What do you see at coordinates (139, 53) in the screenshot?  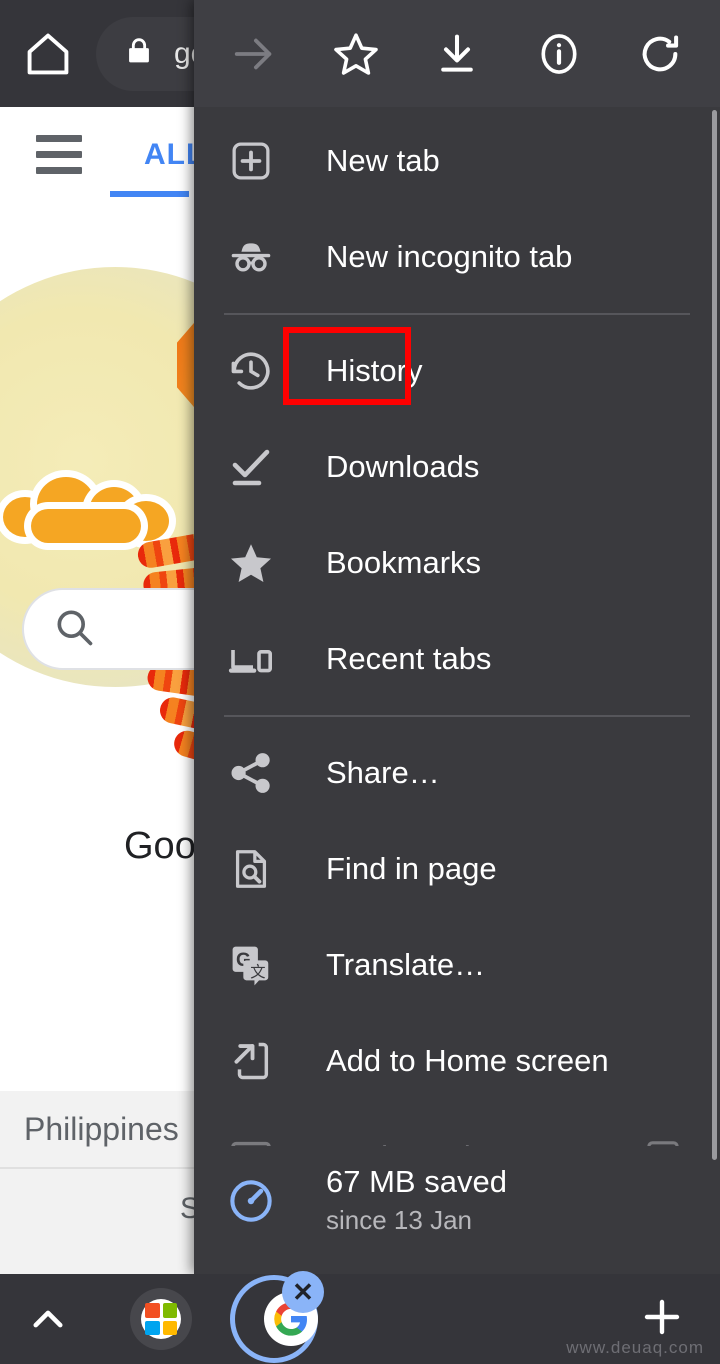 I see `lock-icon` at bounding box center [139, 53].